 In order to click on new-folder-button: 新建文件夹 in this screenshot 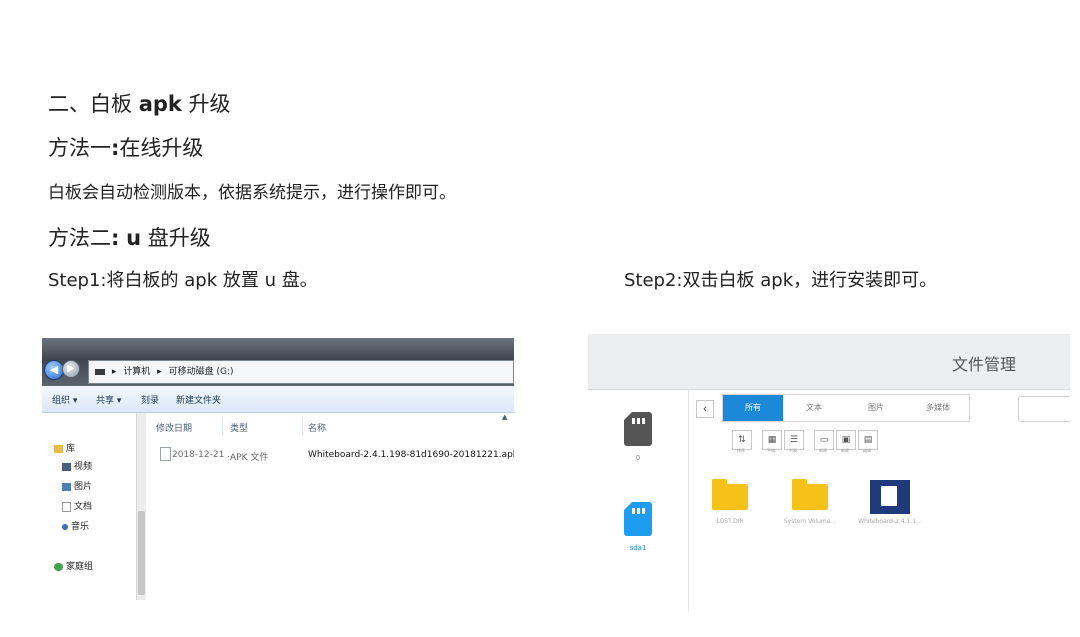, I will do `click(198, 399)`.